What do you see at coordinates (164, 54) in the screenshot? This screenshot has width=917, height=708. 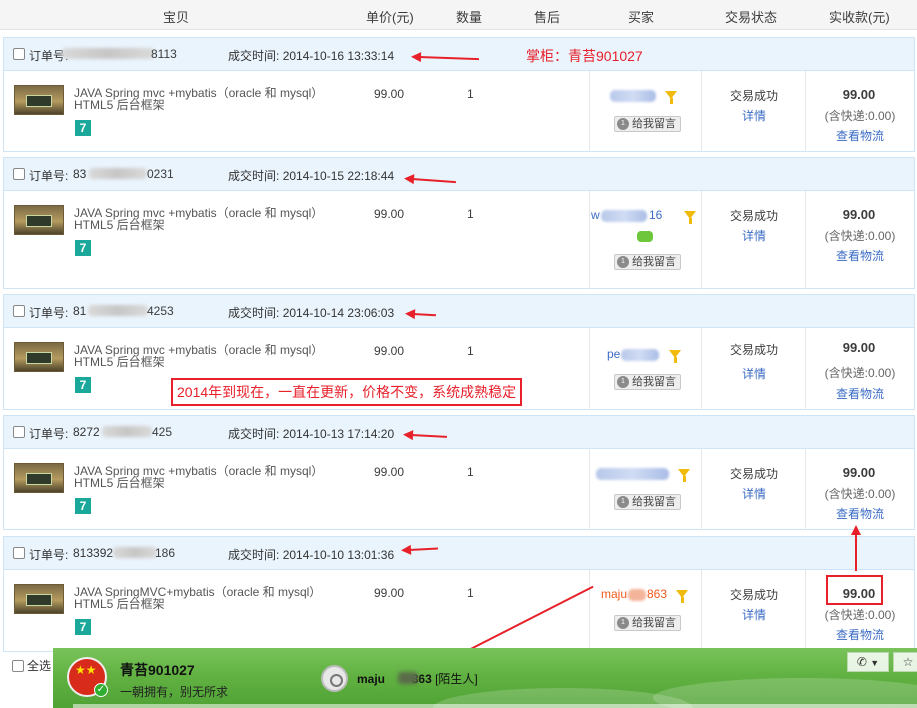 I see `order-number-suffix: 8113` at bounding box center [164, 54].